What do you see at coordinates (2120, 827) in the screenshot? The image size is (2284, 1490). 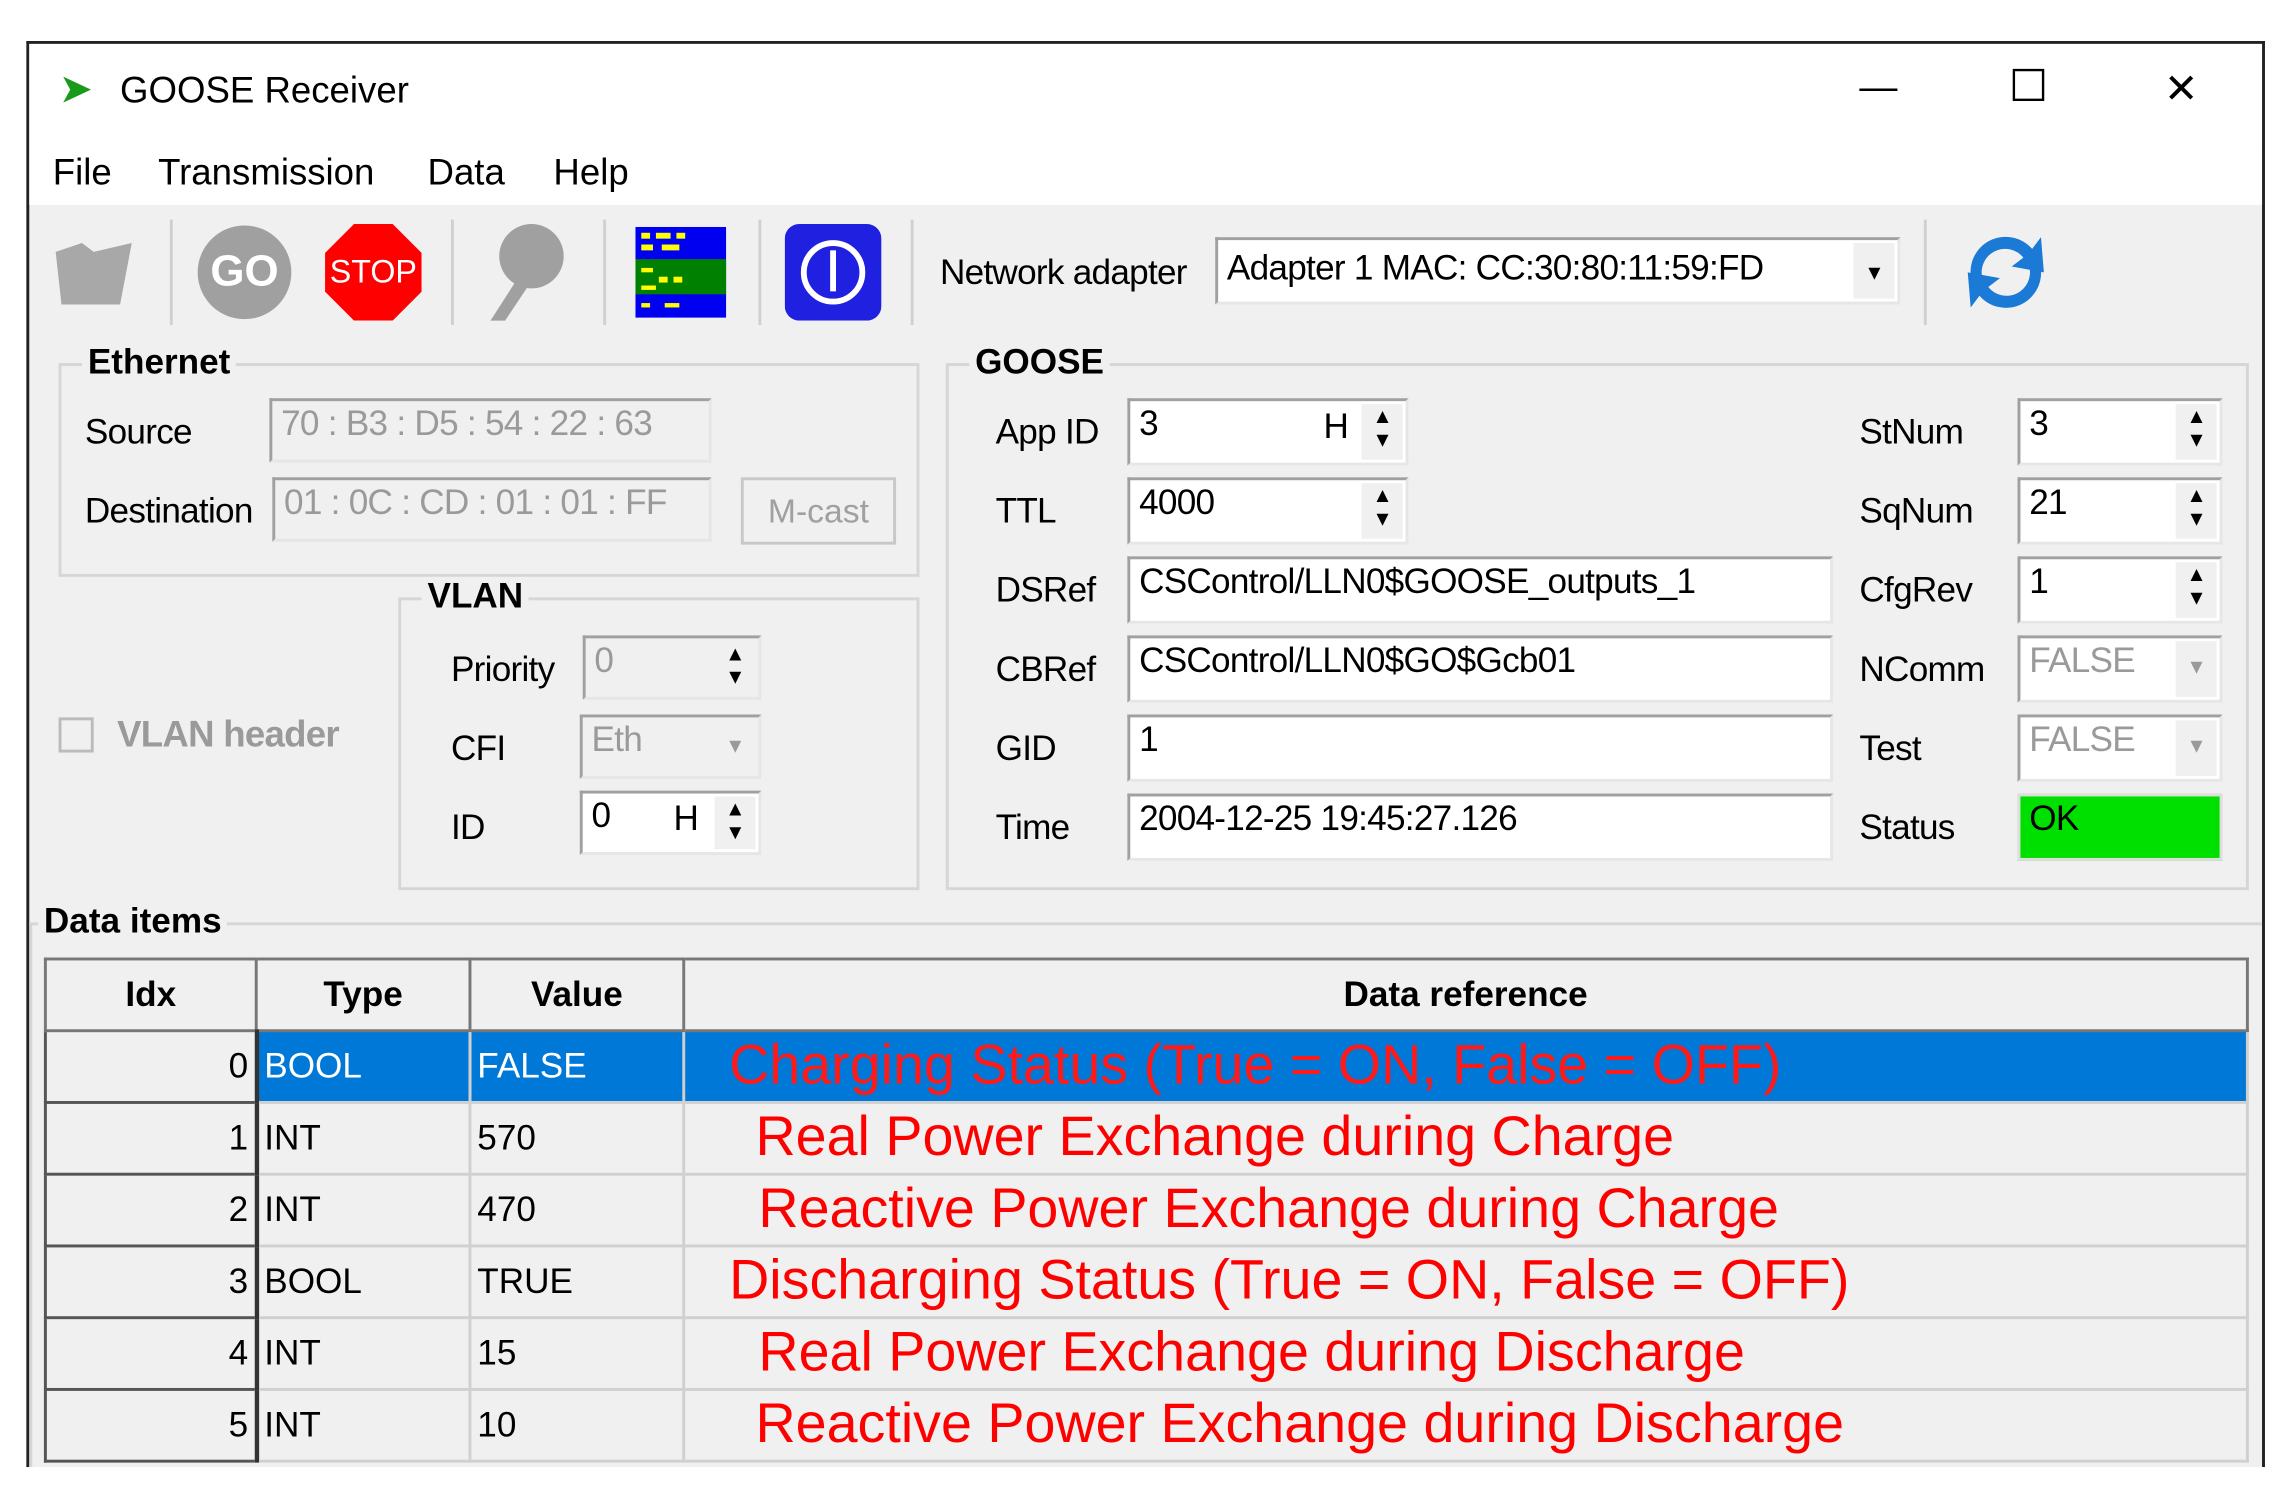 I see `status-indicator: OK` at bounding box center [2120, 827].